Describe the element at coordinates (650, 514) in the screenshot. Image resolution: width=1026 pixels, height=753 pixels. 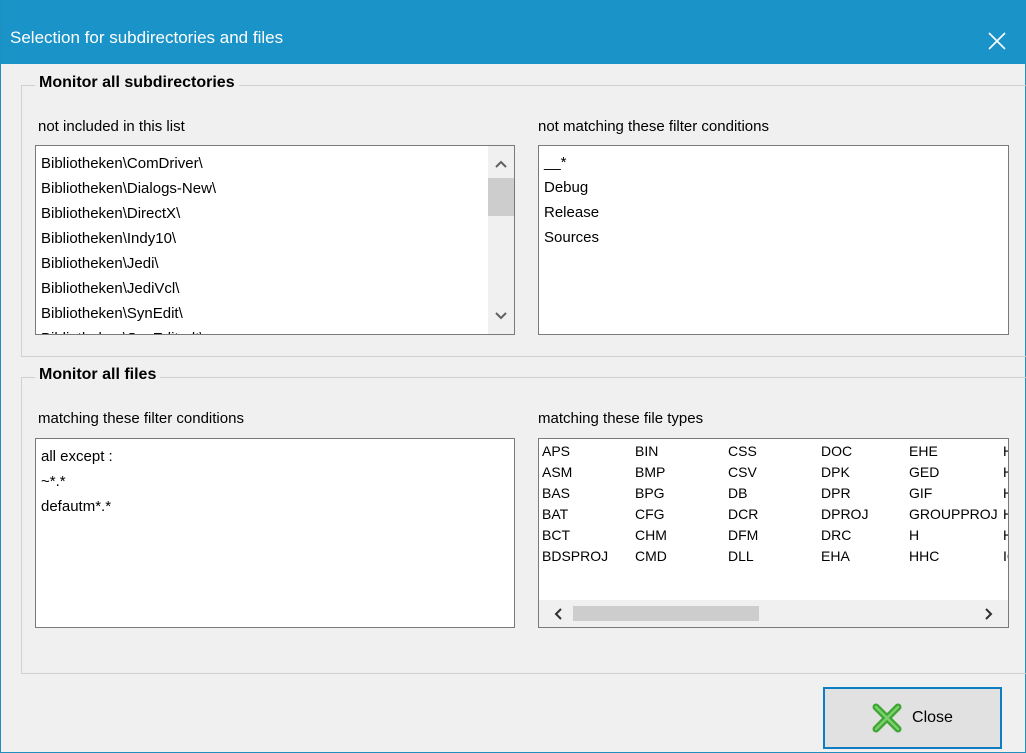
I see `file-type-item: CFG` at that location.